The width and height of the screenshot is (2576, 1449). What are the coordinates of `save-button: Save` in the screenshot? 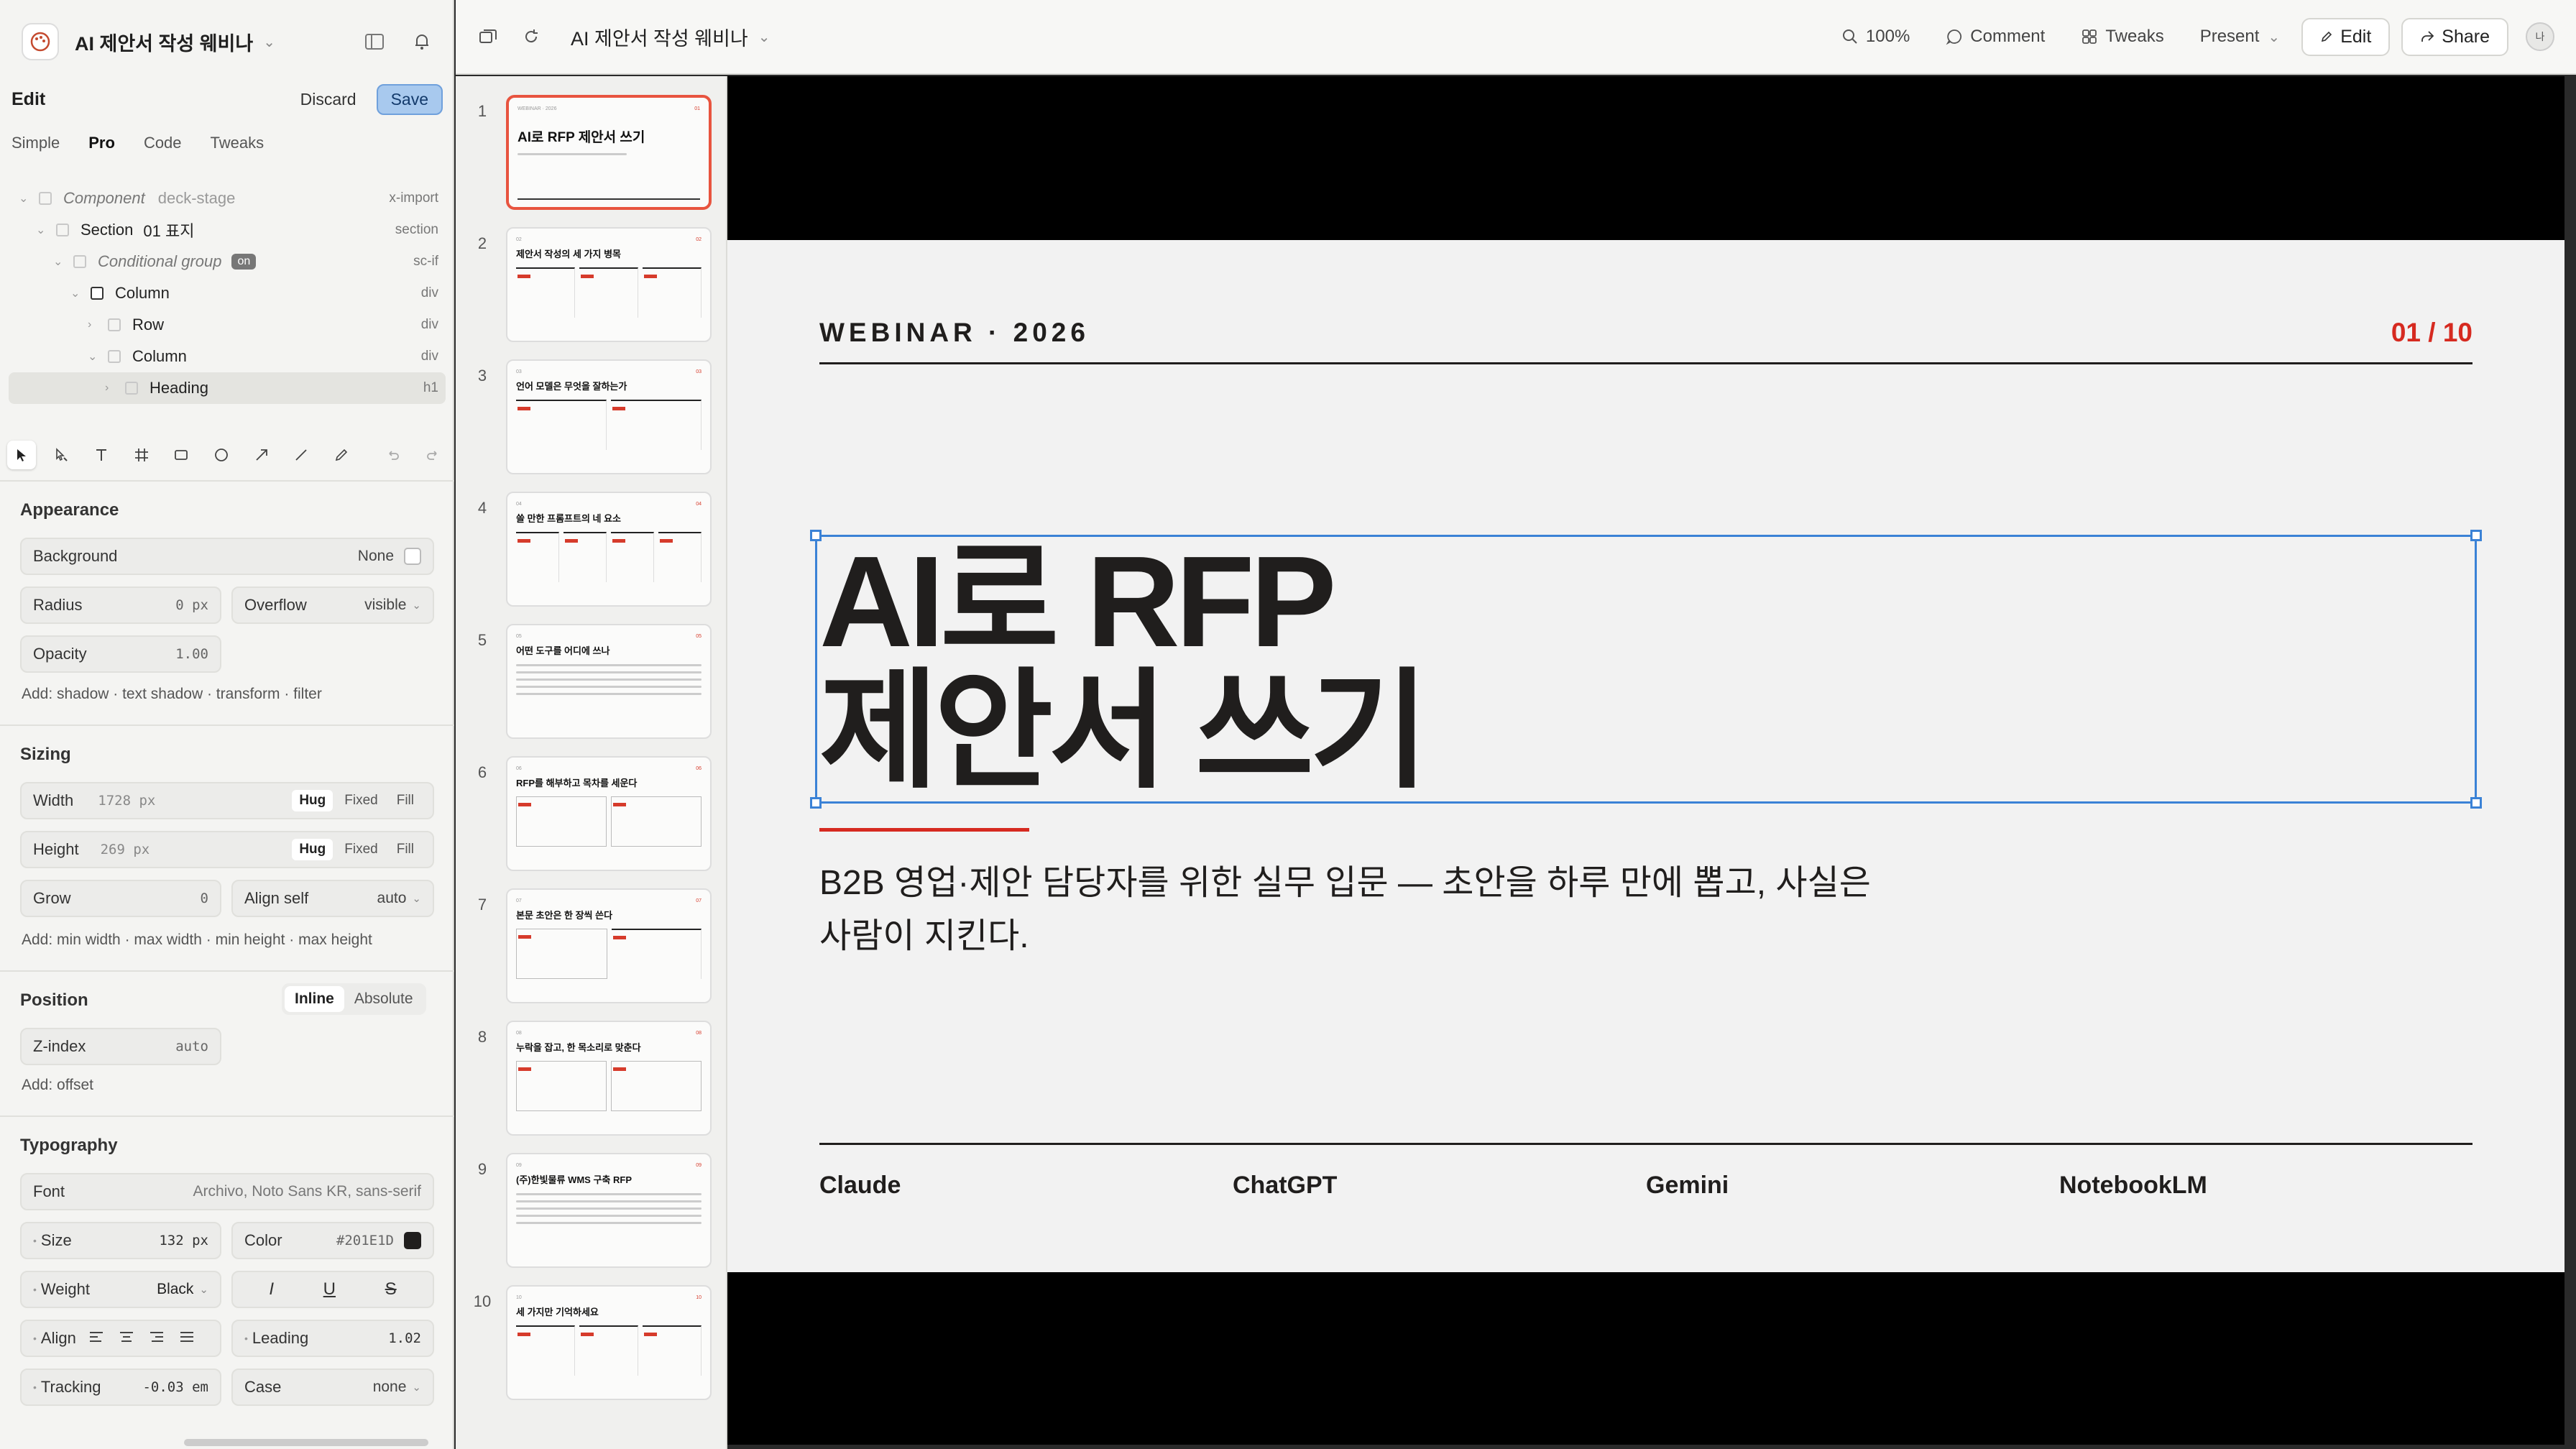 It's located at (409, 99).